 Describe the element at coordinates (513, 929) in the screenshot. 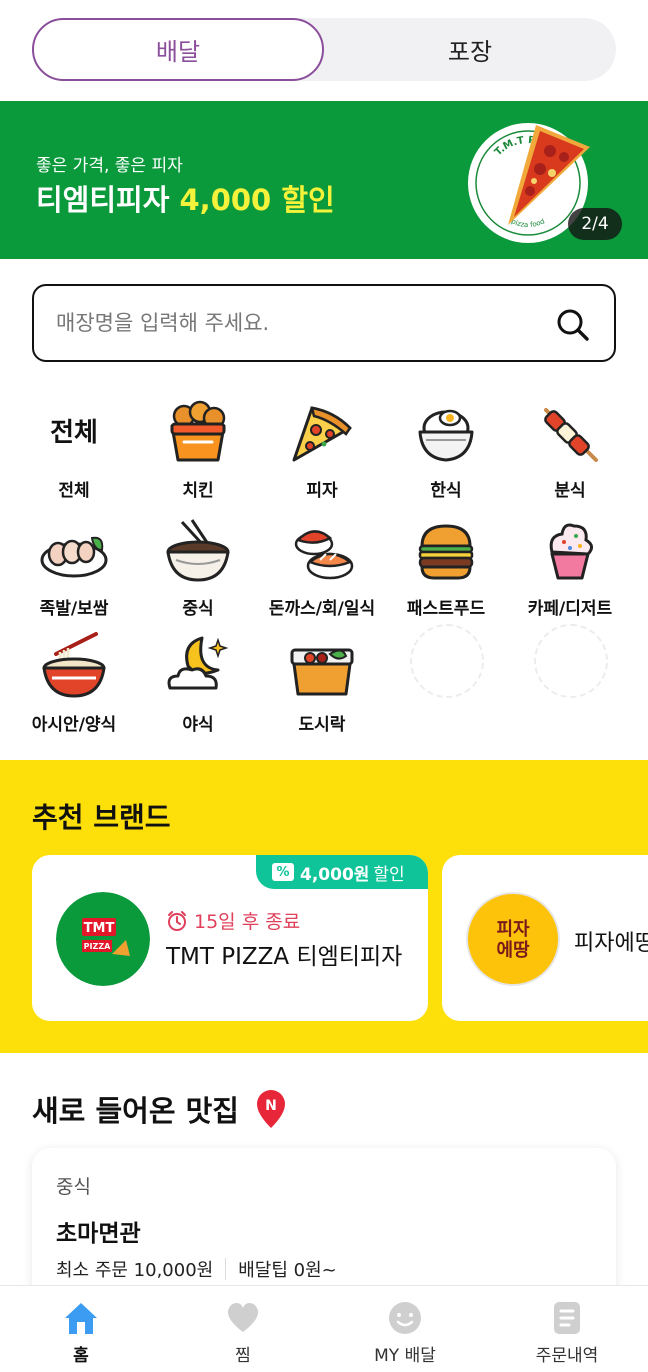

I see `logo-line1: 피자` at that location.